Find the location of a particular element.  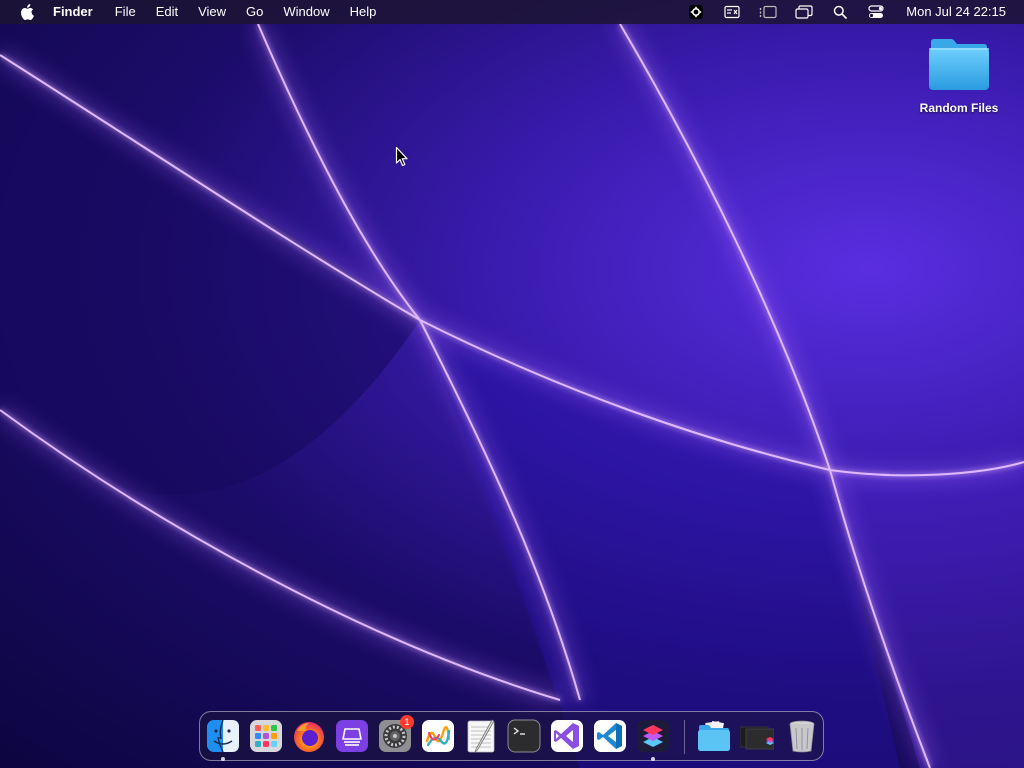

finder-icon is located at coordinates (223, 736).